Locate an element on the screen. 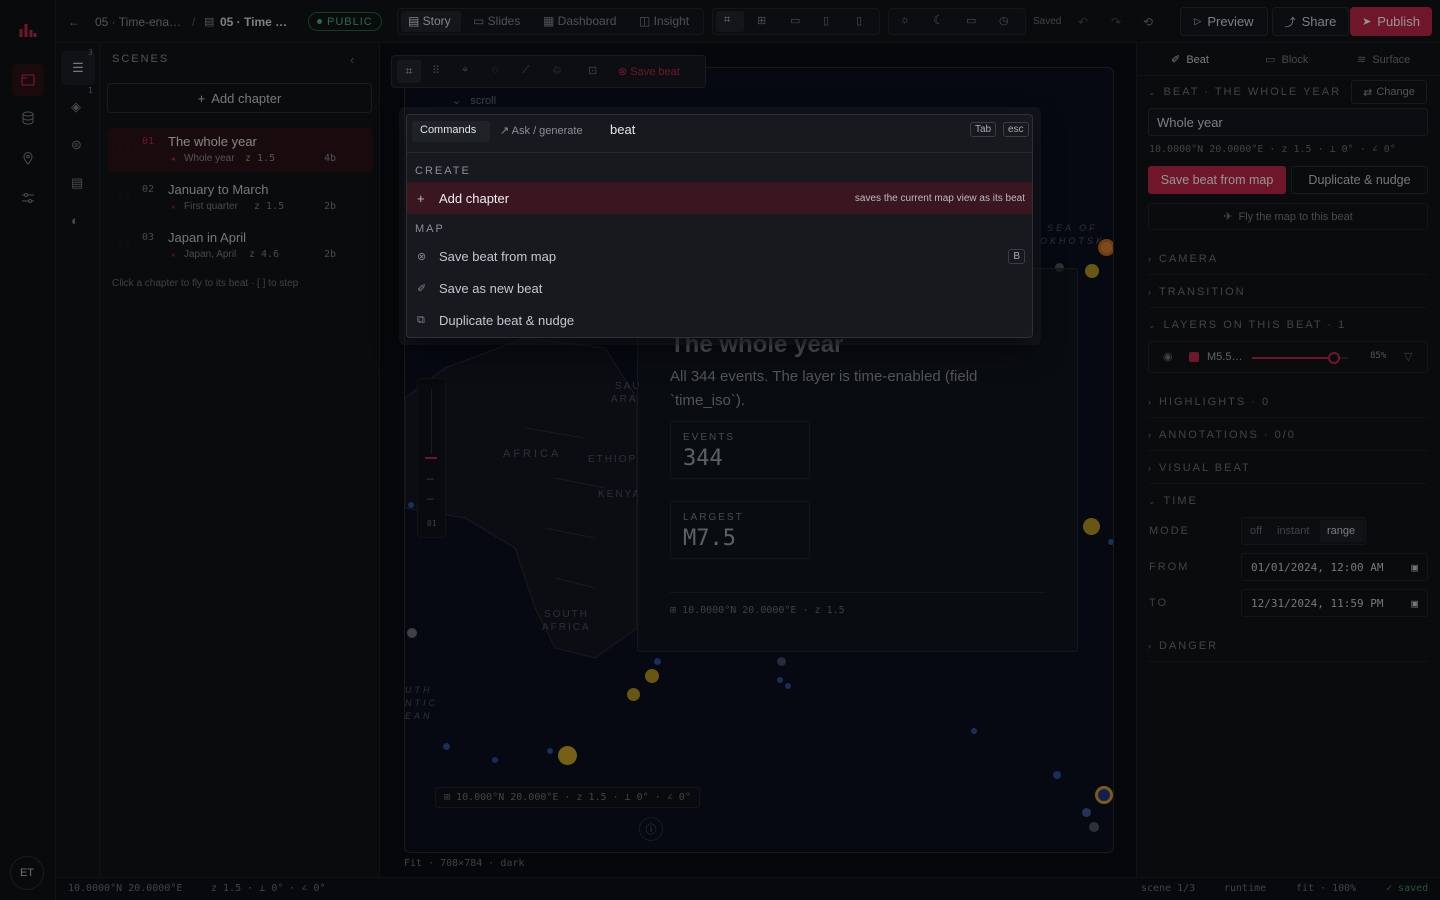  palette-item-duplicate: ⧉ Duplicate beat & nudge is located at coordinates (719, 320).